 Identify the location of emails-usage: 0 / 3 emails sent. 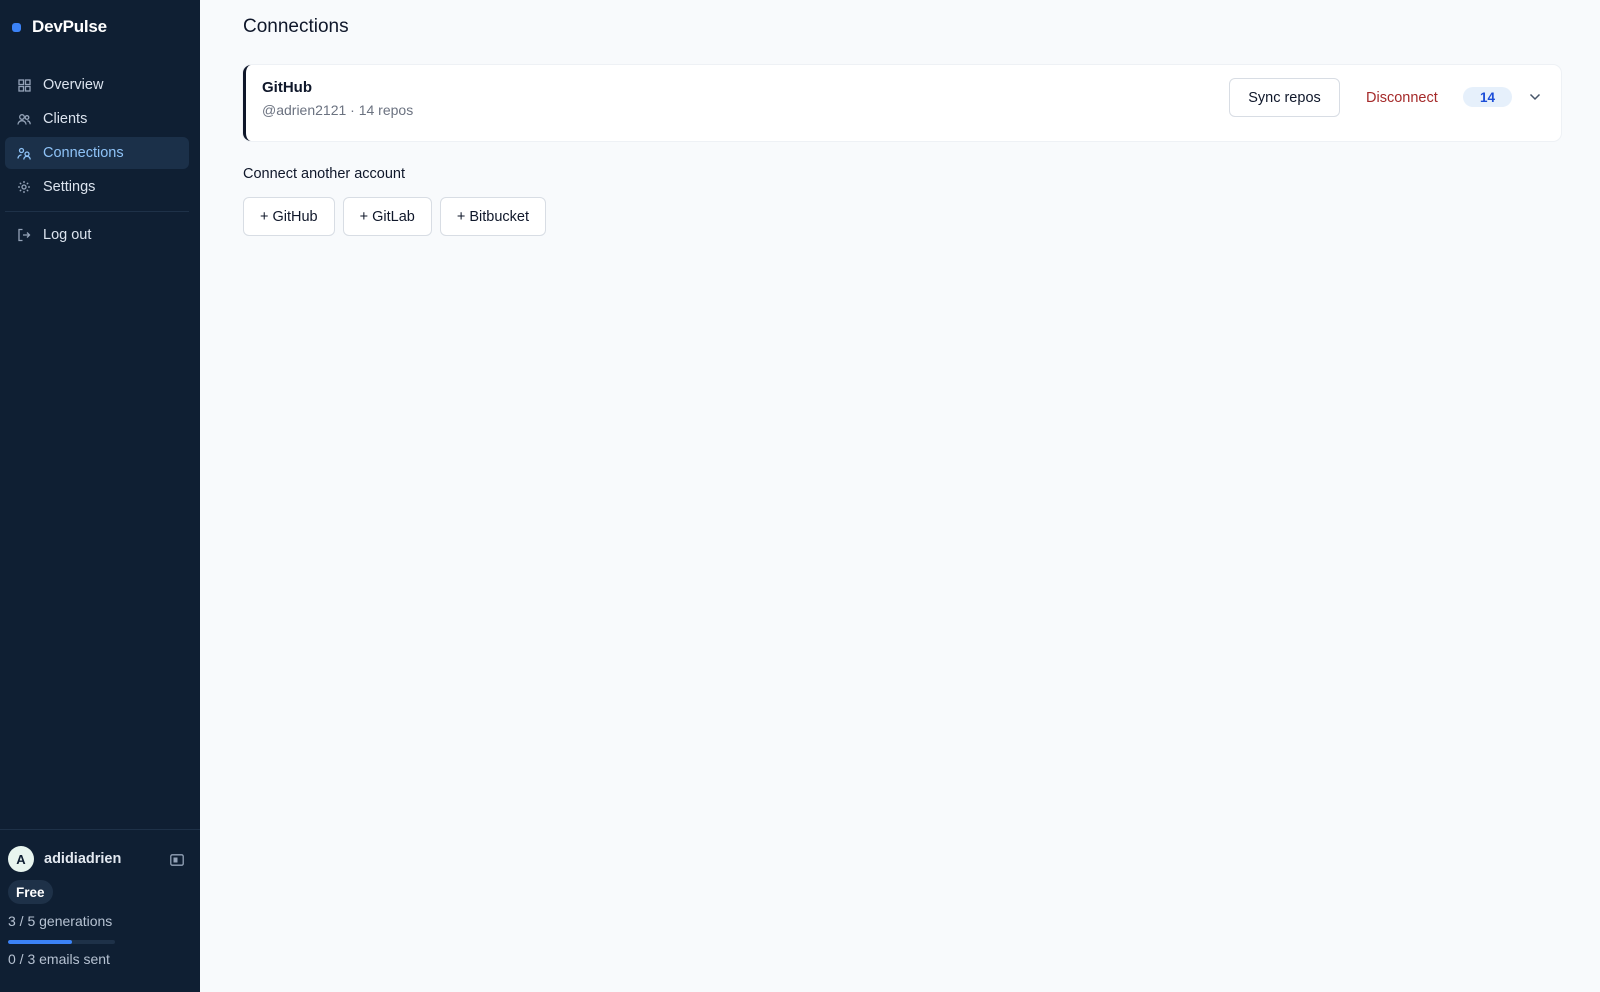
(59, 959).